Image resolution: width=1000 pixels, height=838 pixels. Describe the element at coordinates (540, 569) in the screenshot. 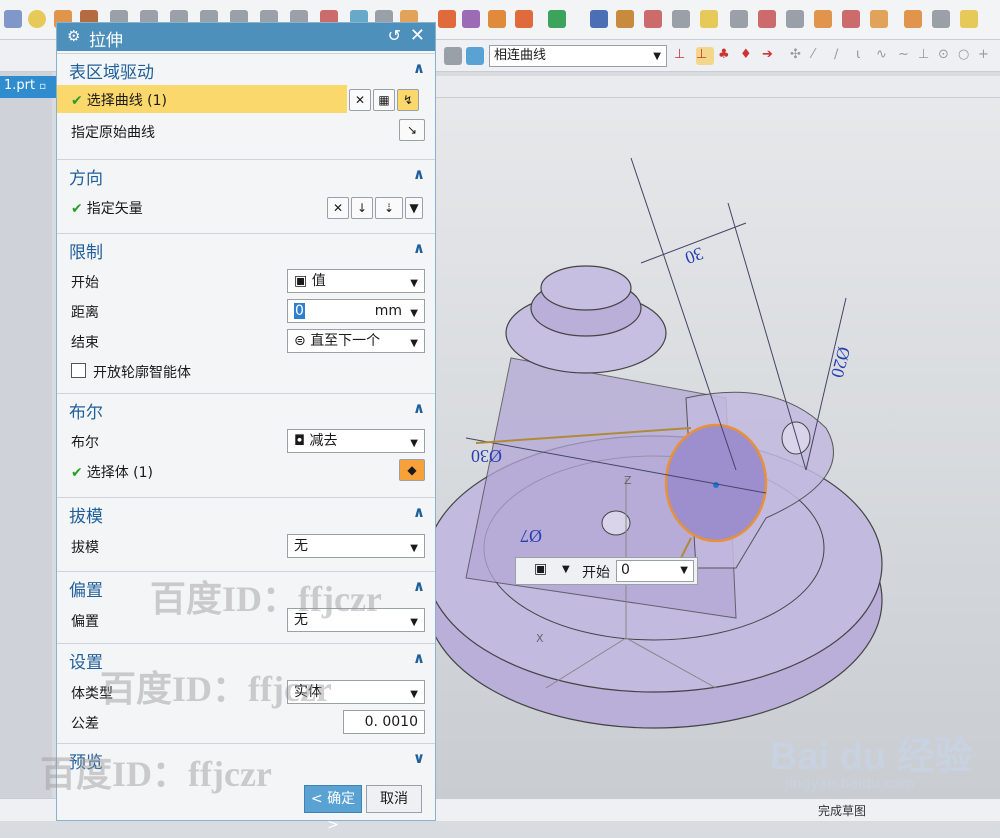

I see `start-mode-icon: ▣` at that location.